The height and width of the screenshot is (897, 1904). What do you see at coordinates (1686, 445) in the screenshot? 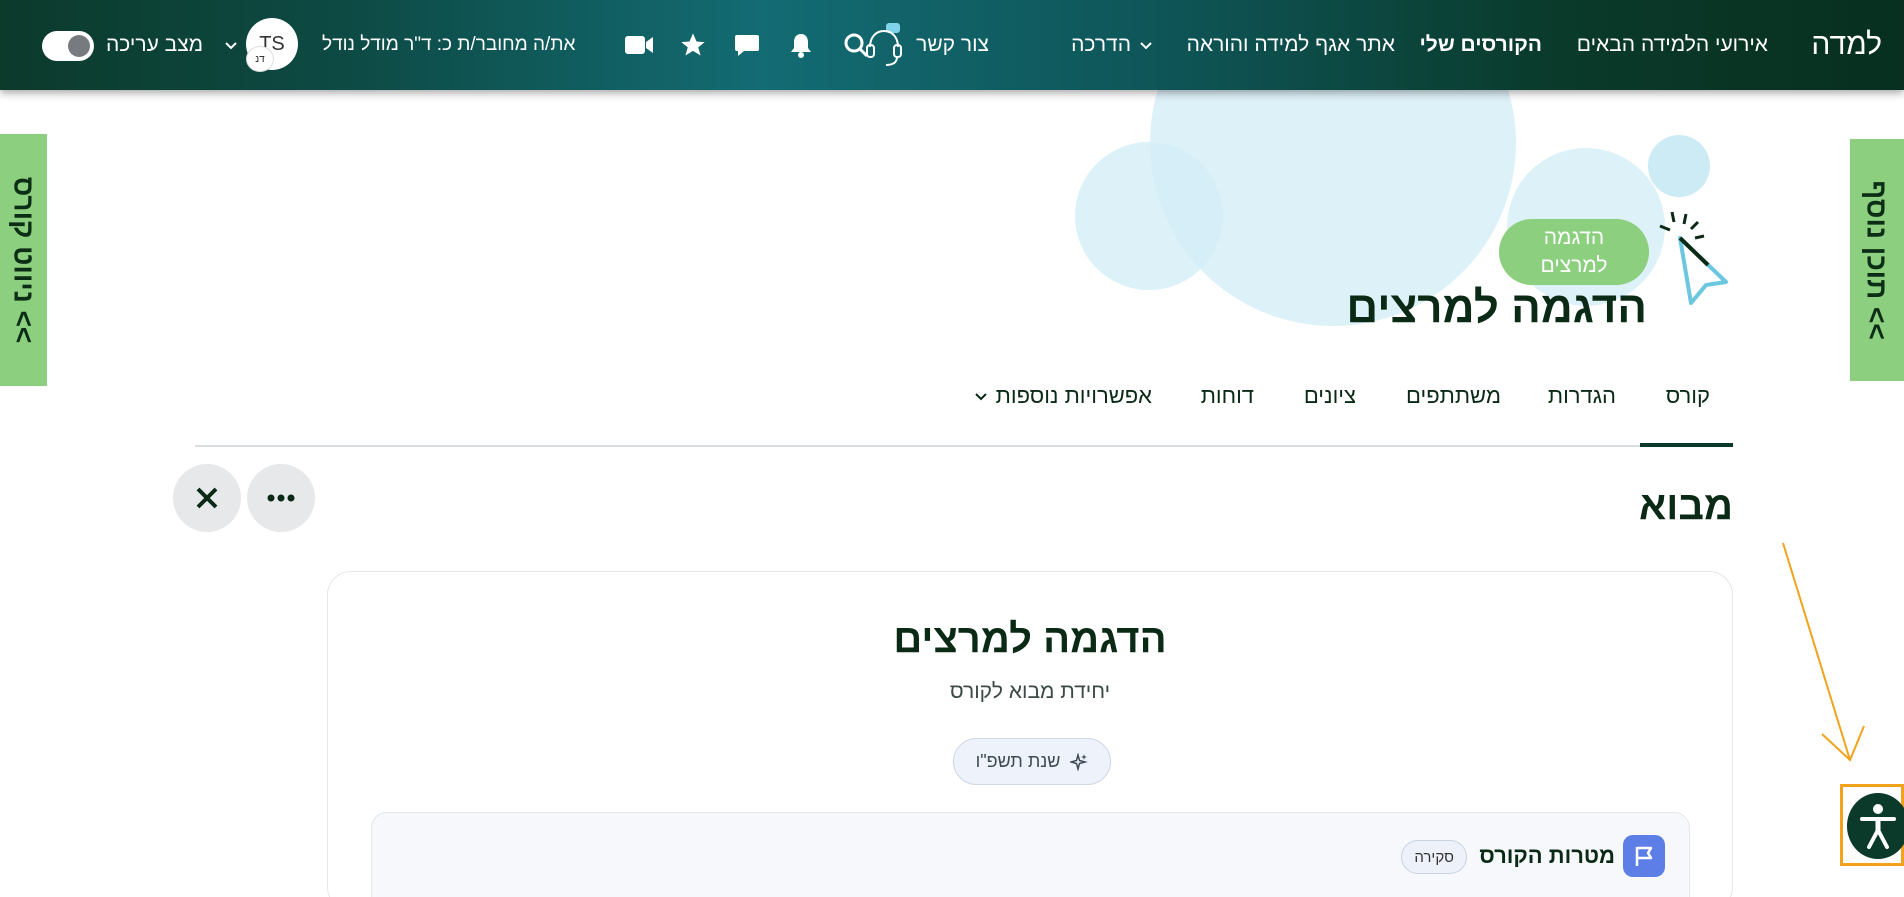
I see `active-tab-indicator` at bounding box center [1686, 445].